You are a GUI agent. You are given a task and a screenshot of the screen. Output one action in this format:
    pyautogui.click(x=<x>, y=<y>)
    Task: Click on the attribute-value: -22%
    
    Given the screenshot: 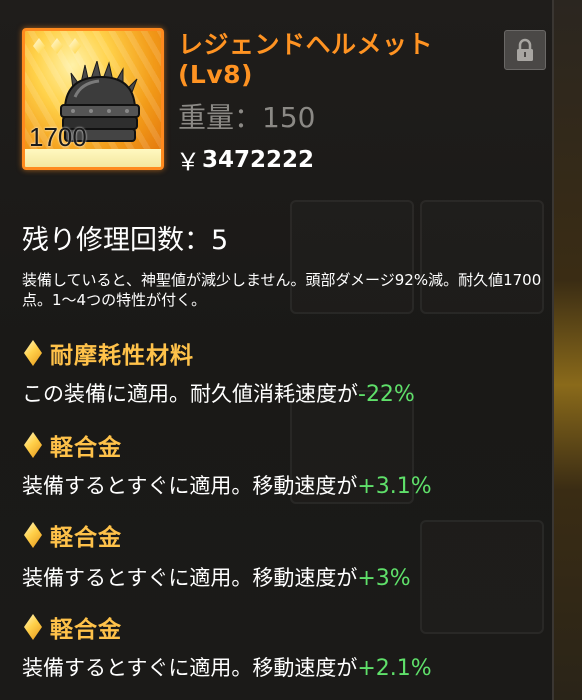 What is the action you would take?
    pyautogui.click(x=386, y=394)
    